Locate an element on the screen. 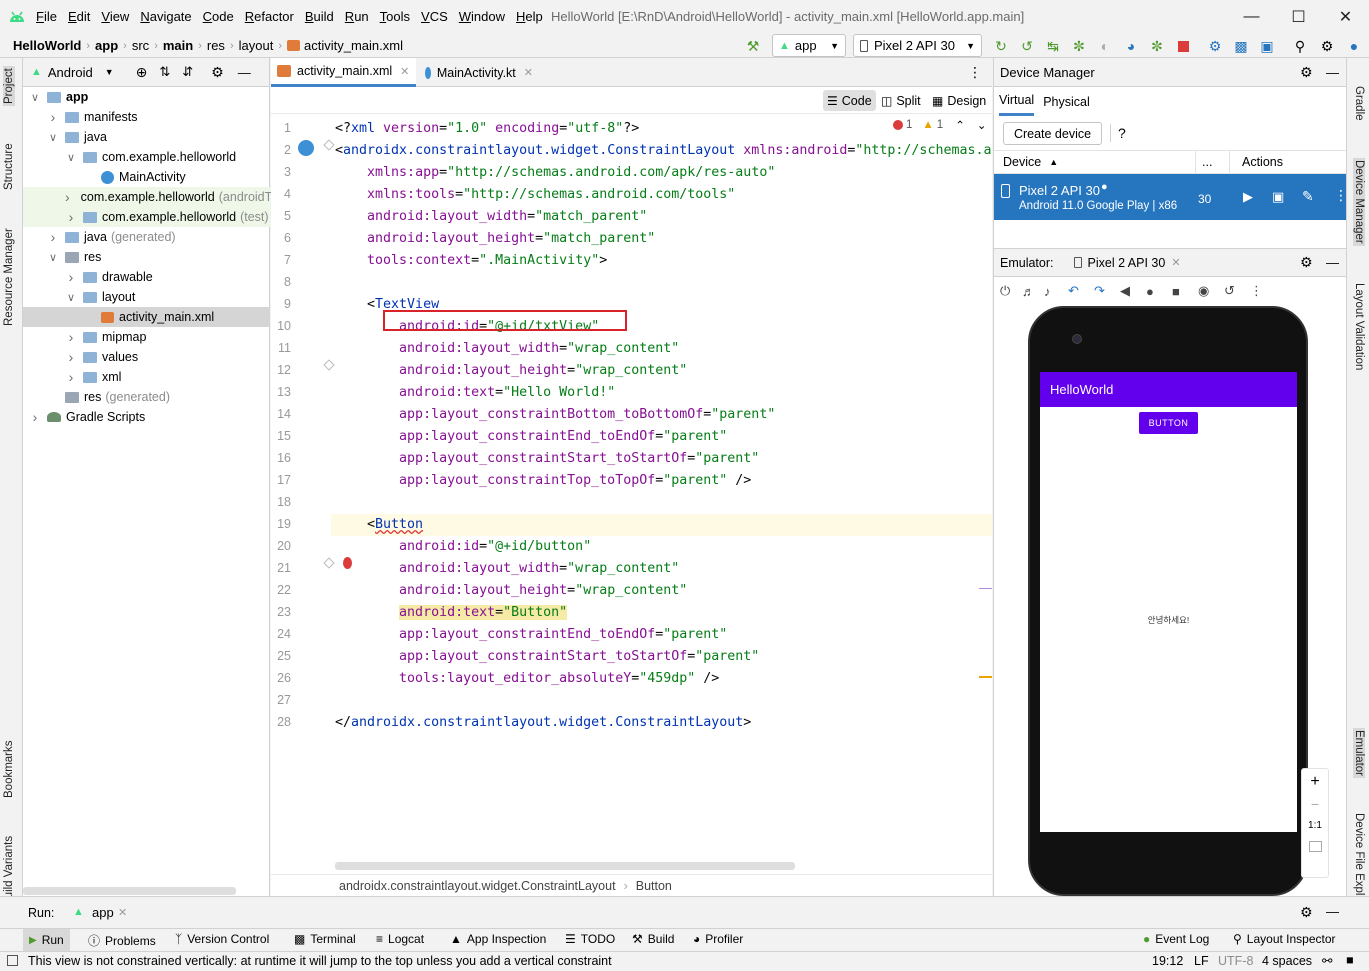  sdk-manager-icon: ▣ is located at coordinates (1267, 46).